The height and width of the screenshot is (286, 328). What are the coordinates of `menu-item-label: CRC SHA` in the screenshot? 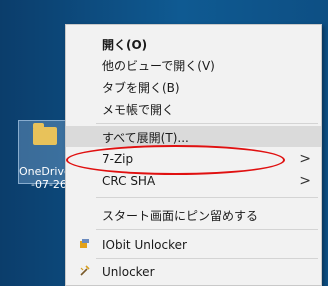 It's located at (129, 181).